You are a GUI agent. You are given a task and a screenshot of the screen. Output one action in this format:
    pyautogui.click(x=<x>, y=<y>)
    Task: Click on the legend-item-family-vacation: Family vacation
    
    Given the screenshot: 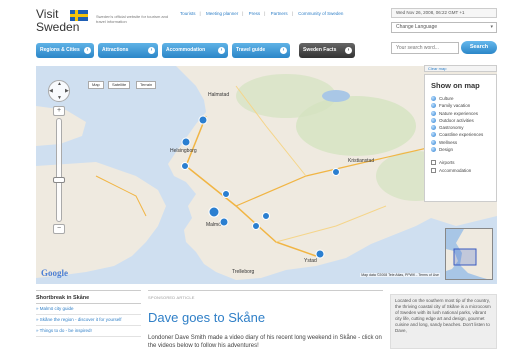 What is the action you would take?
    pyautogui.click(x=460, y=105)
    